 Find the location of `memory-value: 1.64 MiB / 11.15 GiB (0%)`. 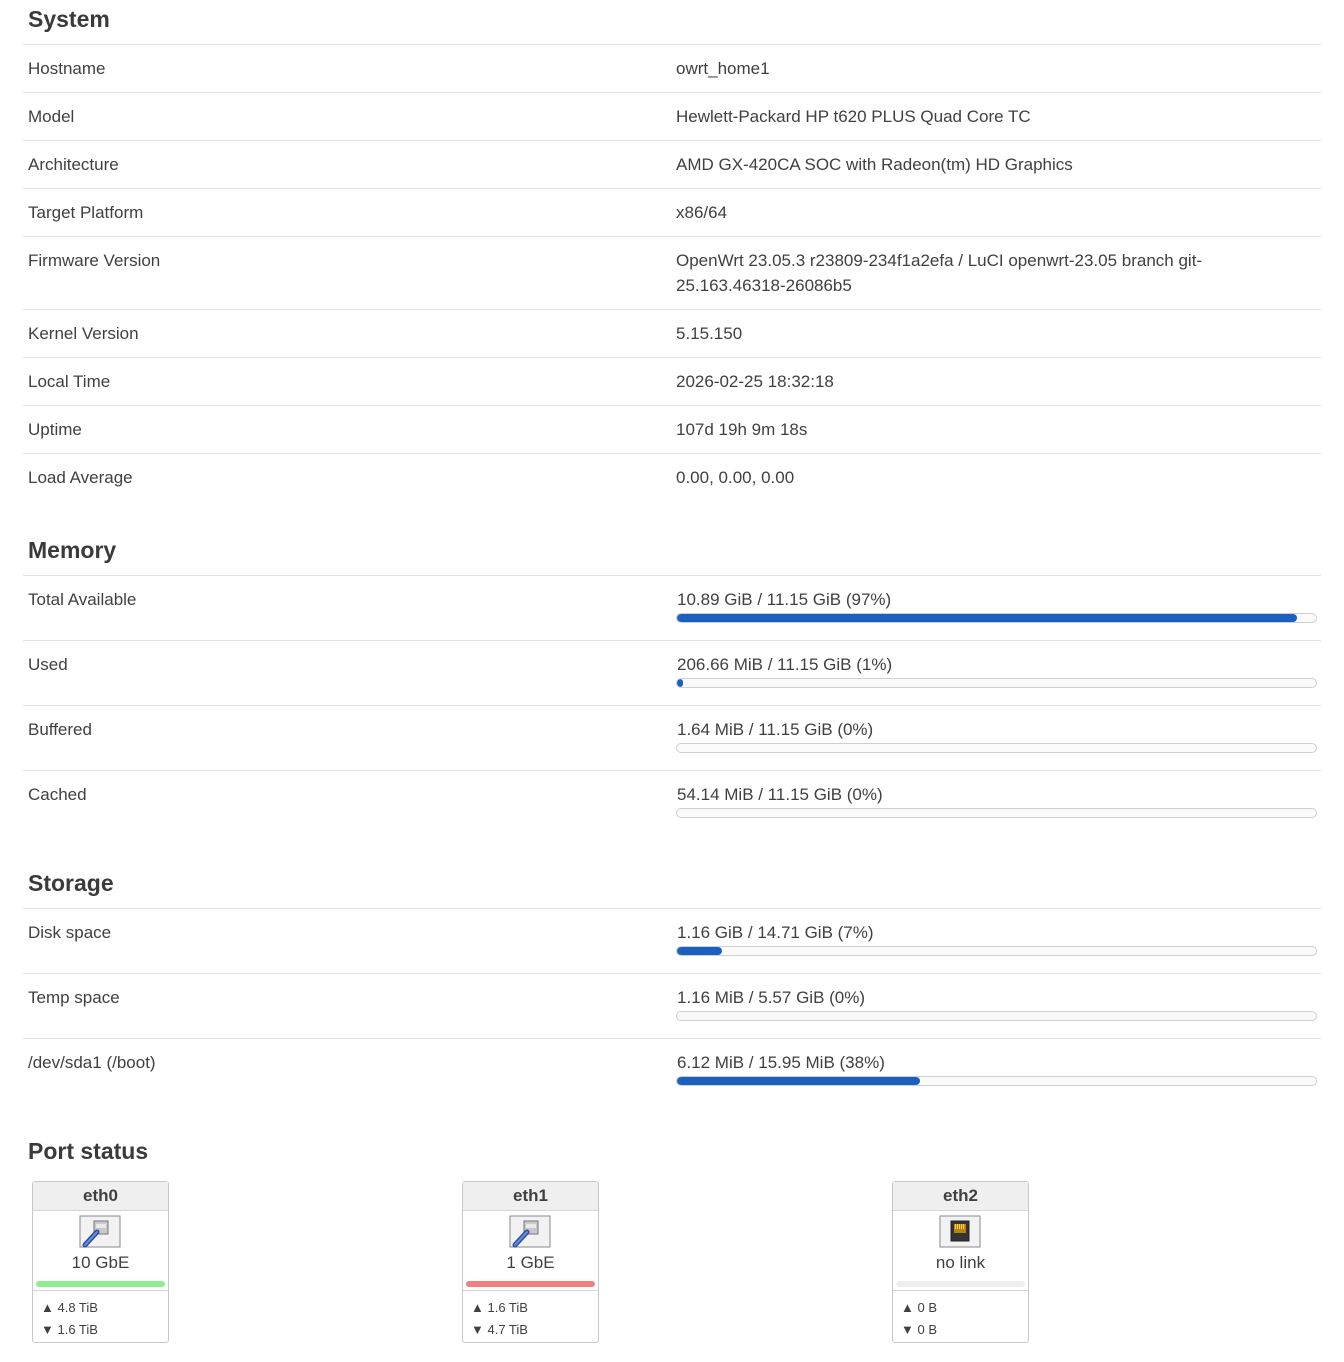

memory-value: 1.64 MiB / 11.15 GiB (0%) is located at coordinates (775, 729).